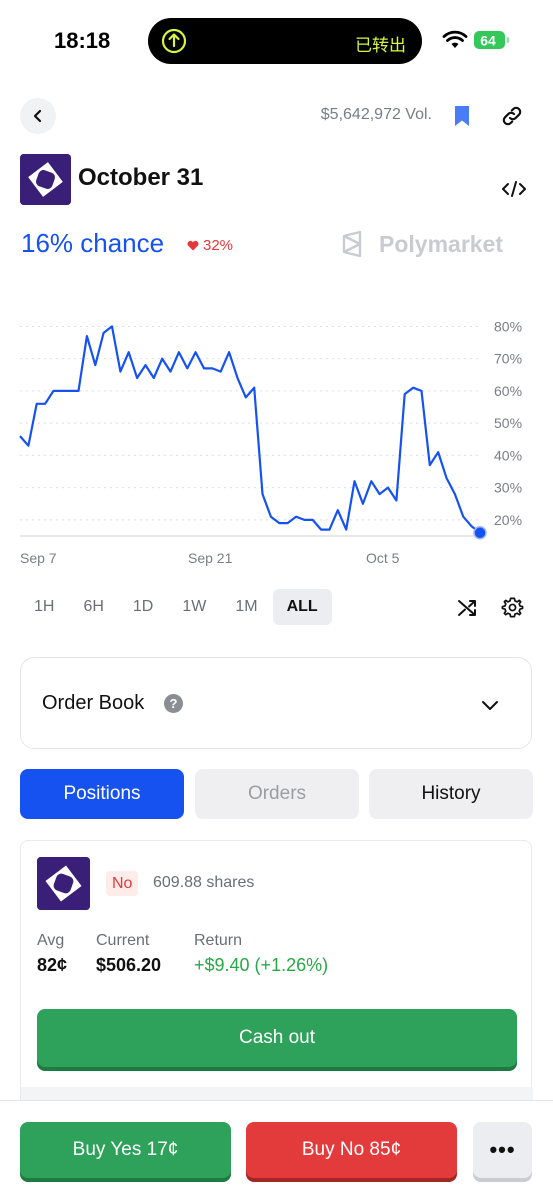  What do you see at coordinates (276, 703) in the screenshot?
I see `order-book-panel: Order Book ?` at bounding box center [276, 703].